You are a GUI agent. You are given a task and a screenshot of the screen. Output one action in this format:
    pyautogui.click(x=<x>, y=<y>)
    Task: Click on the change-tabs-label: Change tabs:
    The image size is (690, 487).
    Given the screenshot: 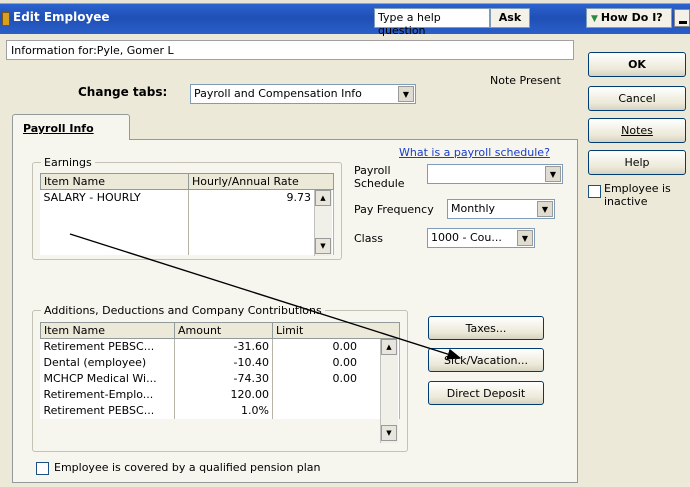 What is the action you would take?
    pyautogui.click(x=123, y=92)
    